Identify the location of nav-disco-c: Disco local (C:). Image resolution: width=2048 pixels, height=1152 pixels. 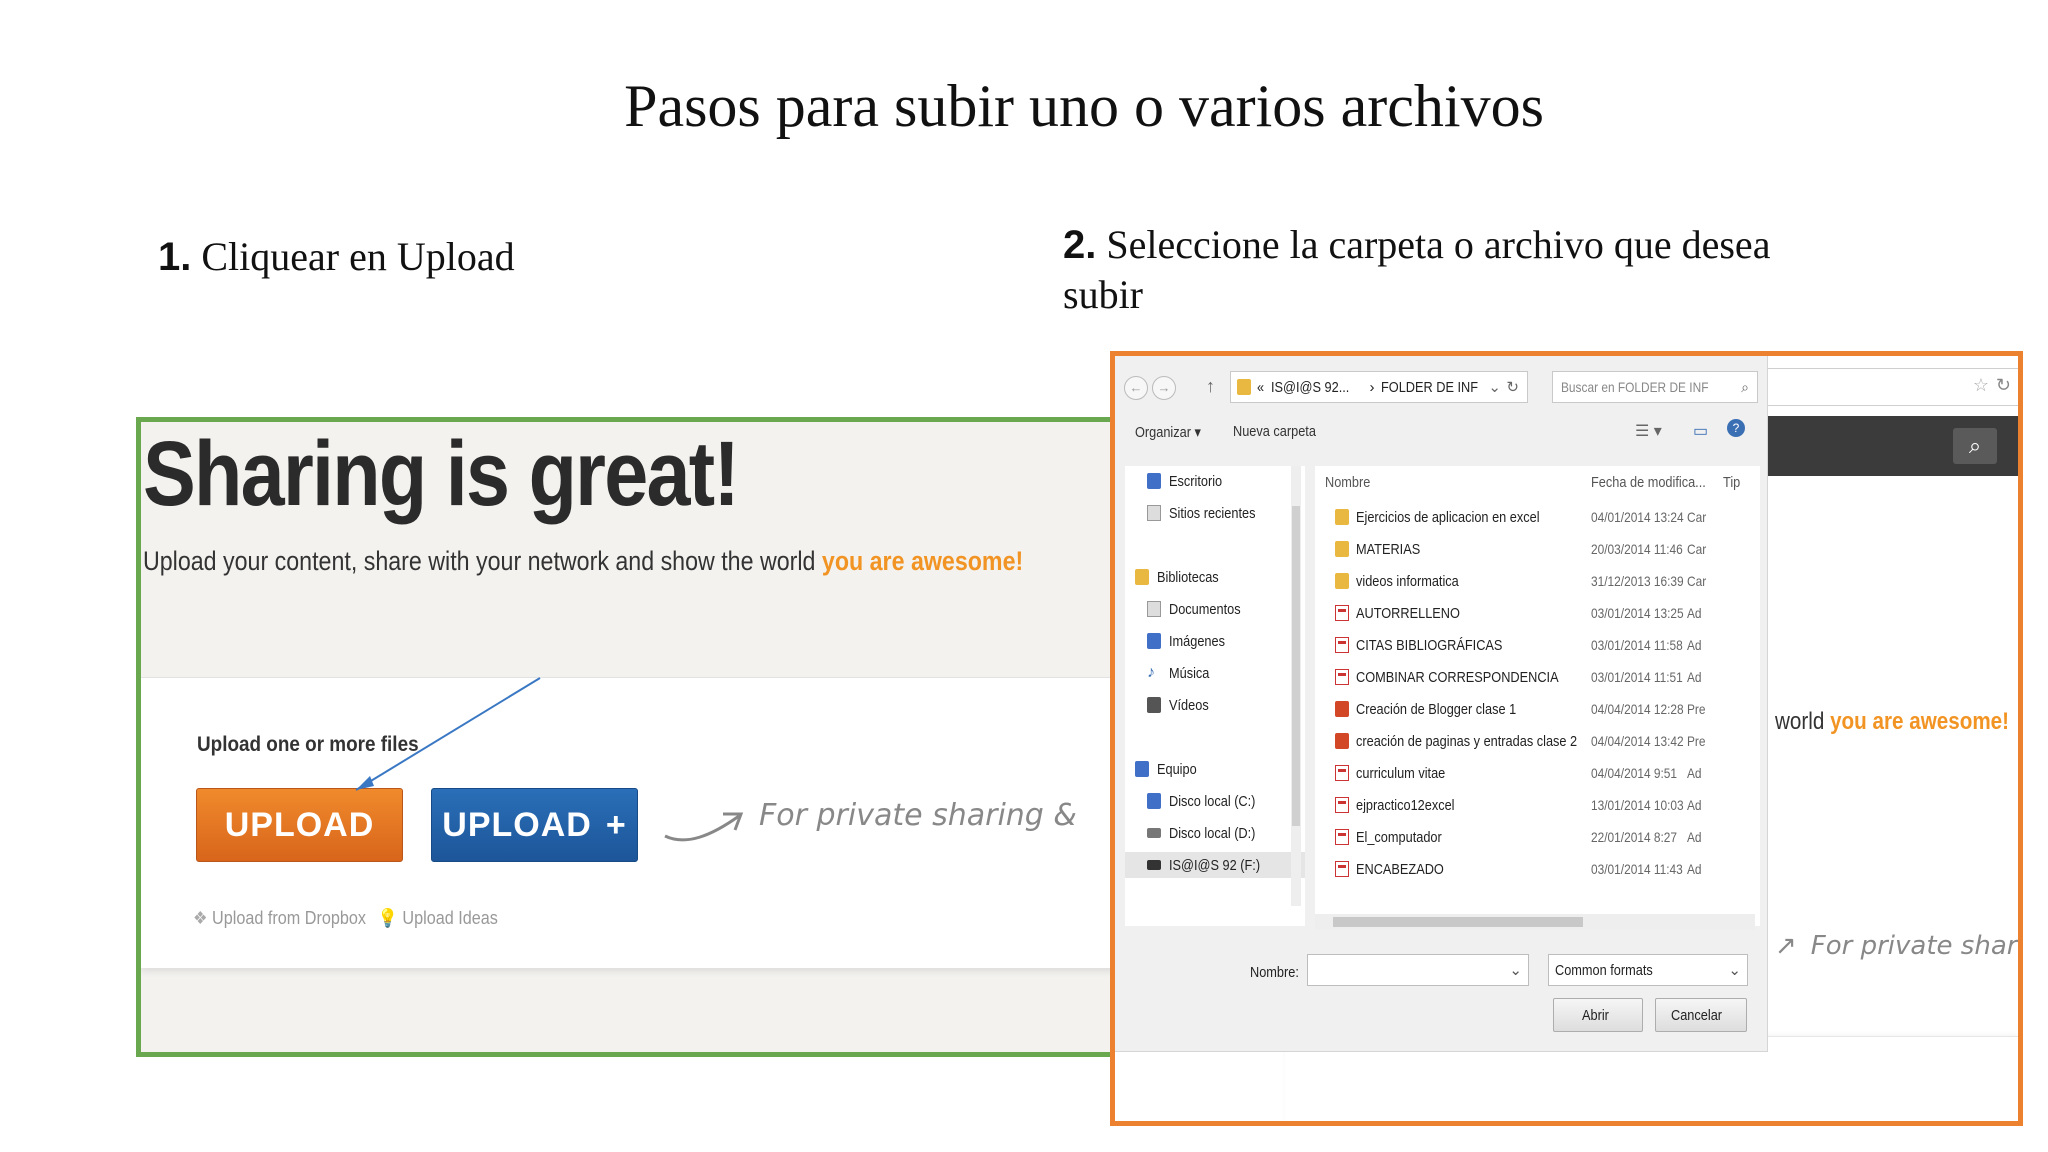
(1209, 801).